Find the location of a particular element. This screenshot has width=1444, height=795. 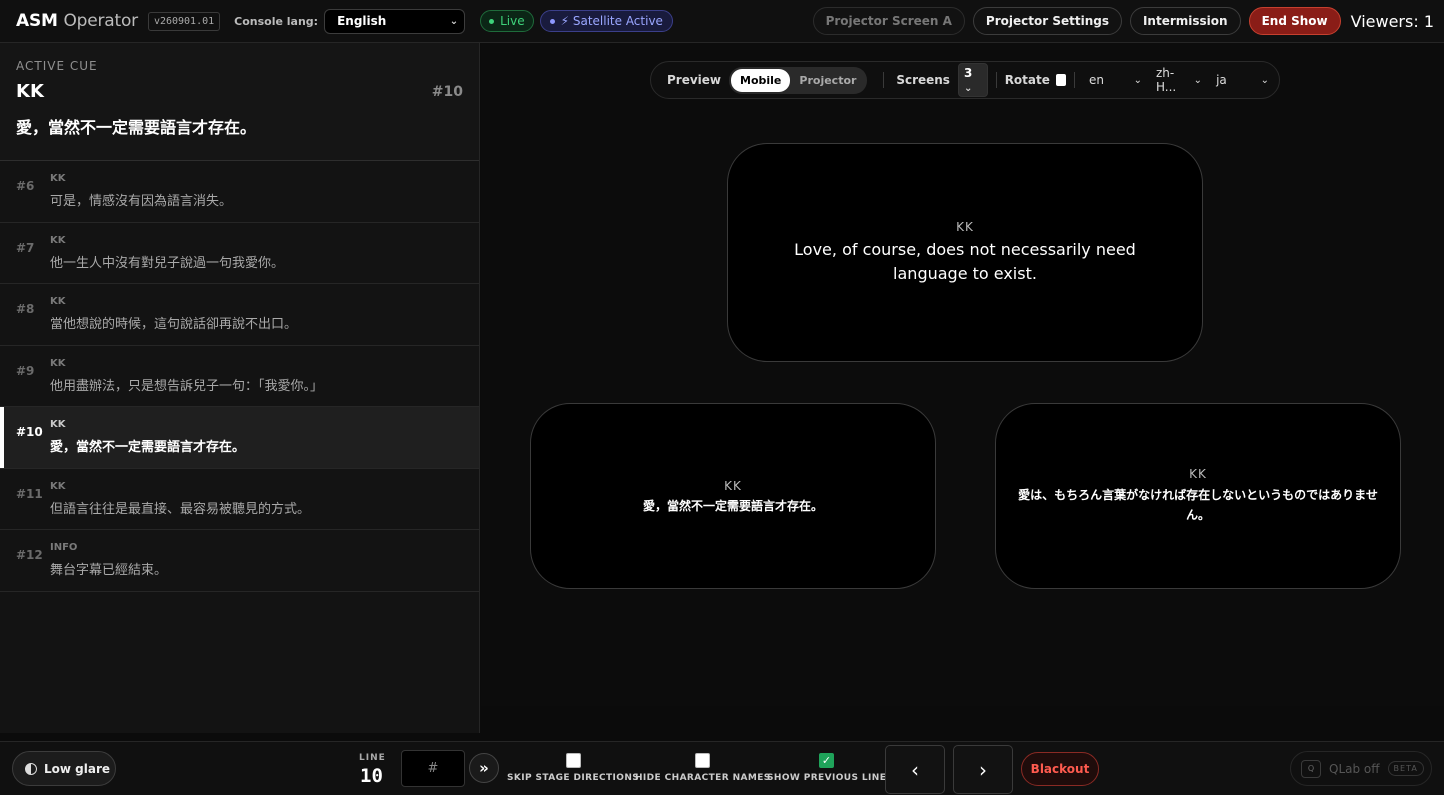

cue-item-current: #10 KK 愛，當然不一定需要語言才存在。 is located at coordinates (239, 438).